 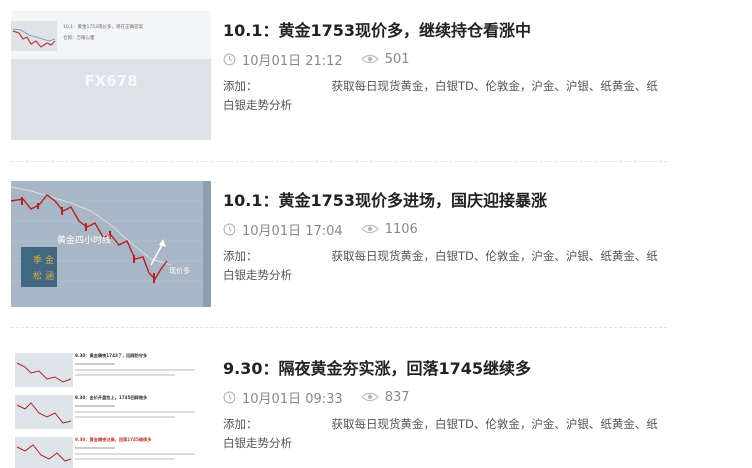 I want to click on article-meta: 10月01日 17:04 1106, so click(x=320, y=230).